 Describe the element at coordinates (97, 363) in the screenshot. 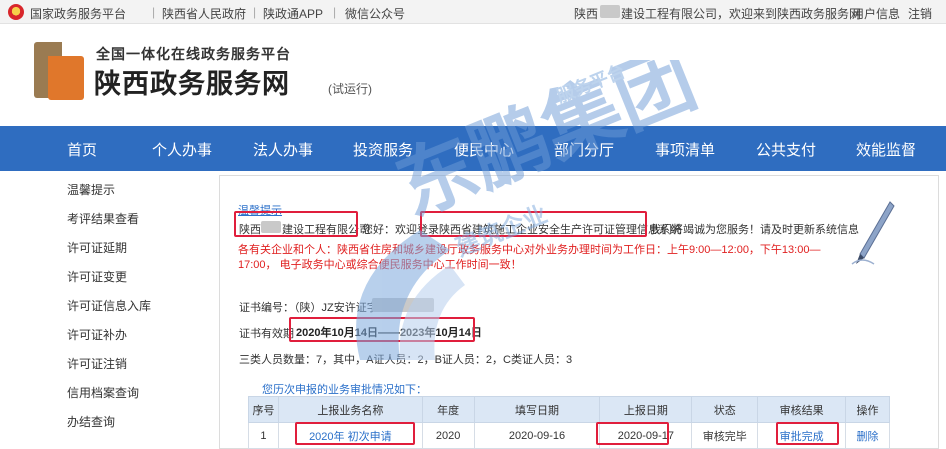

I see `sidebar-item-cancel: 许可证注销` at that location.